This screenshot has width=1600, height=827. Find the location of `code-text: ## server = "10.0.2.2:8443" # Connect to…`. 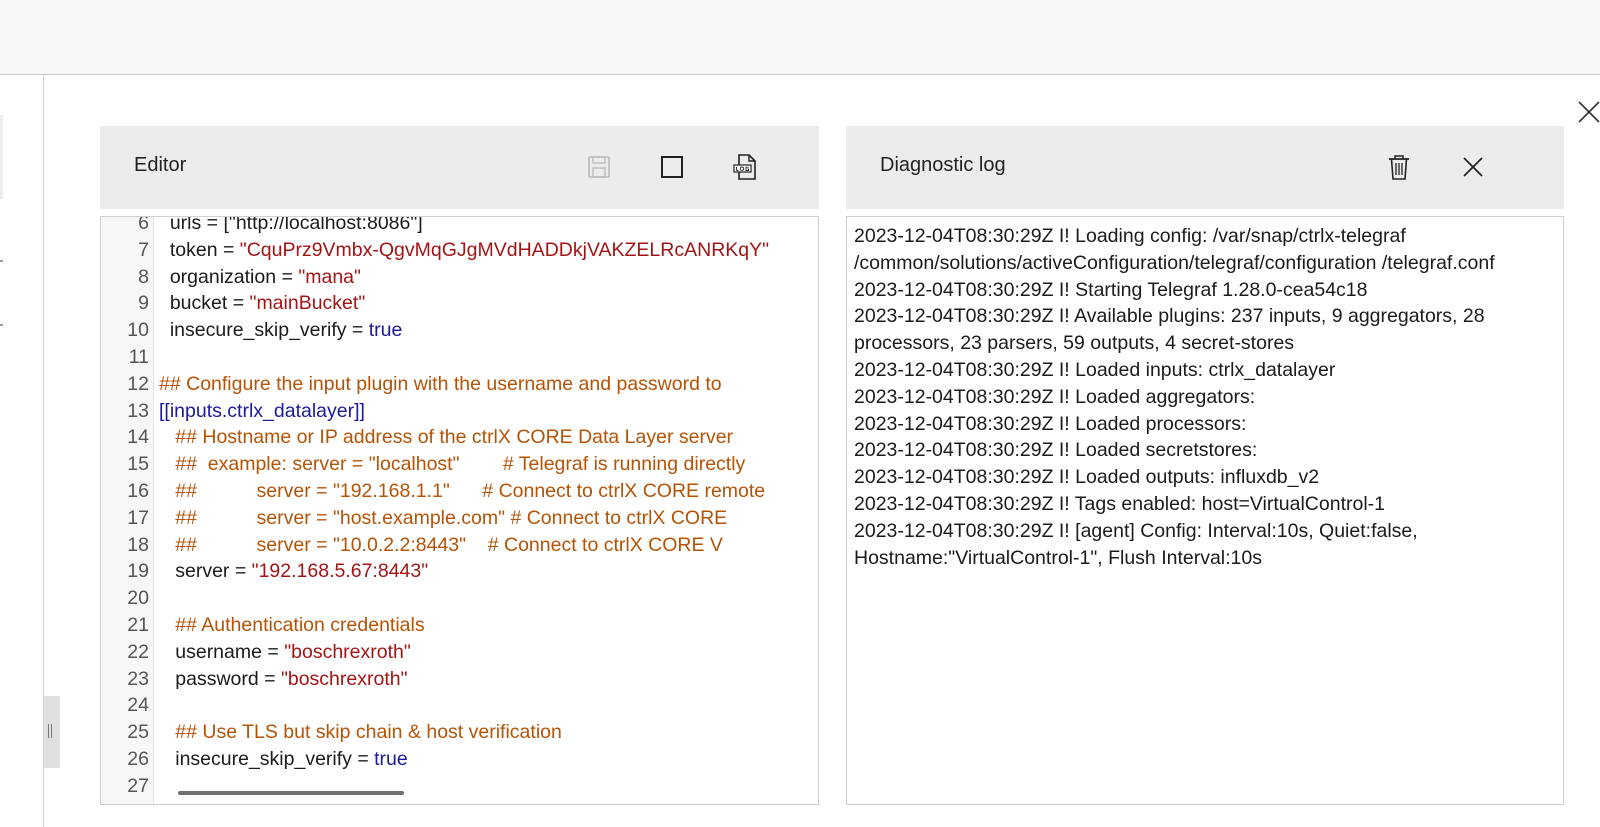

code-text: ## server = "10.0.2.2:8443" # Connect to… is located at coordinates (441, 545).